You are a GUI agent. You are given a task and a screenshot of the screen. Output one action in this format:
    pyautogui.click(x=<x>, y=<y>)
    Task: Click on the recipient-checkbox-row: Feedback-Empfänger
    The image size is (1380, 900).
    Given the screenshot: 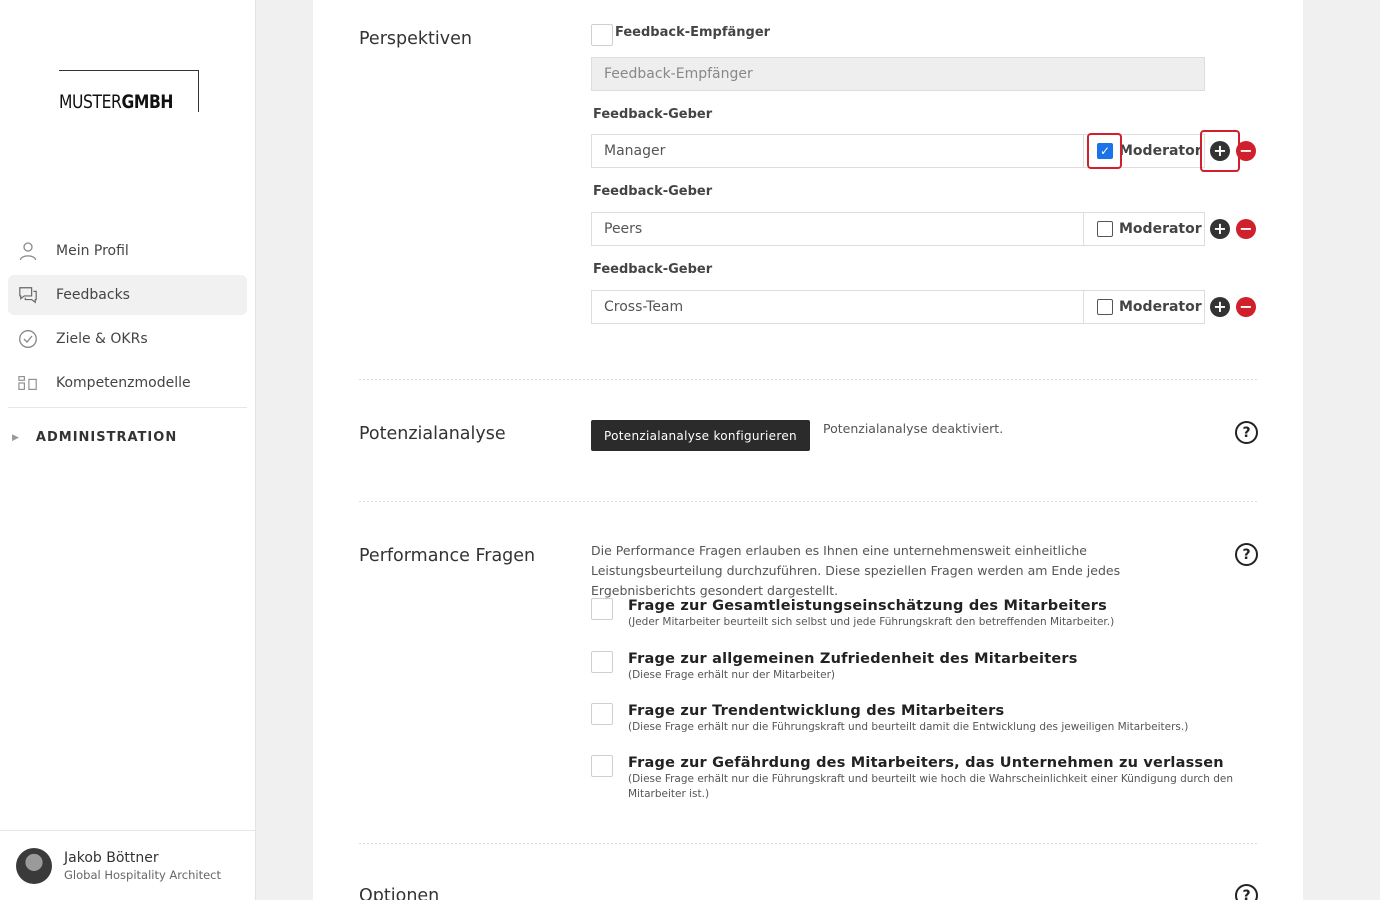 What is the action you would take?
    pyautogui.click(x=680, y=35)
    